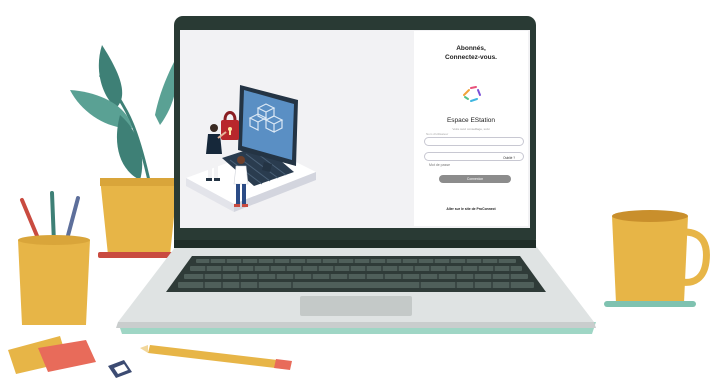  What do you see at coordinates (474, 145) in the screenshot?
I see `username-field-container` at bounding box center [474, 145].